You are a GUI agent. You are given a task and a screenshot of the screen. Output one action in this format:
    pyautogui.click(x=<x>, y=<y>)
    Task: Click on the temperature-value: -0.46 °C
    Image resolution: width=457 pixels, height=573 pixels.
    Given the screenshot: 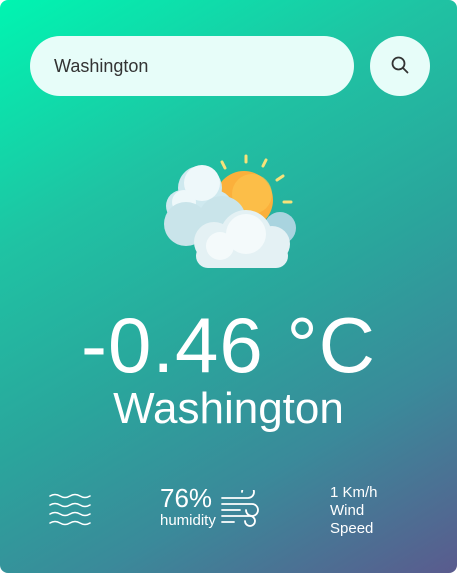 What is the action you would take?
    pyautogui.click(x=228, y=345)
    